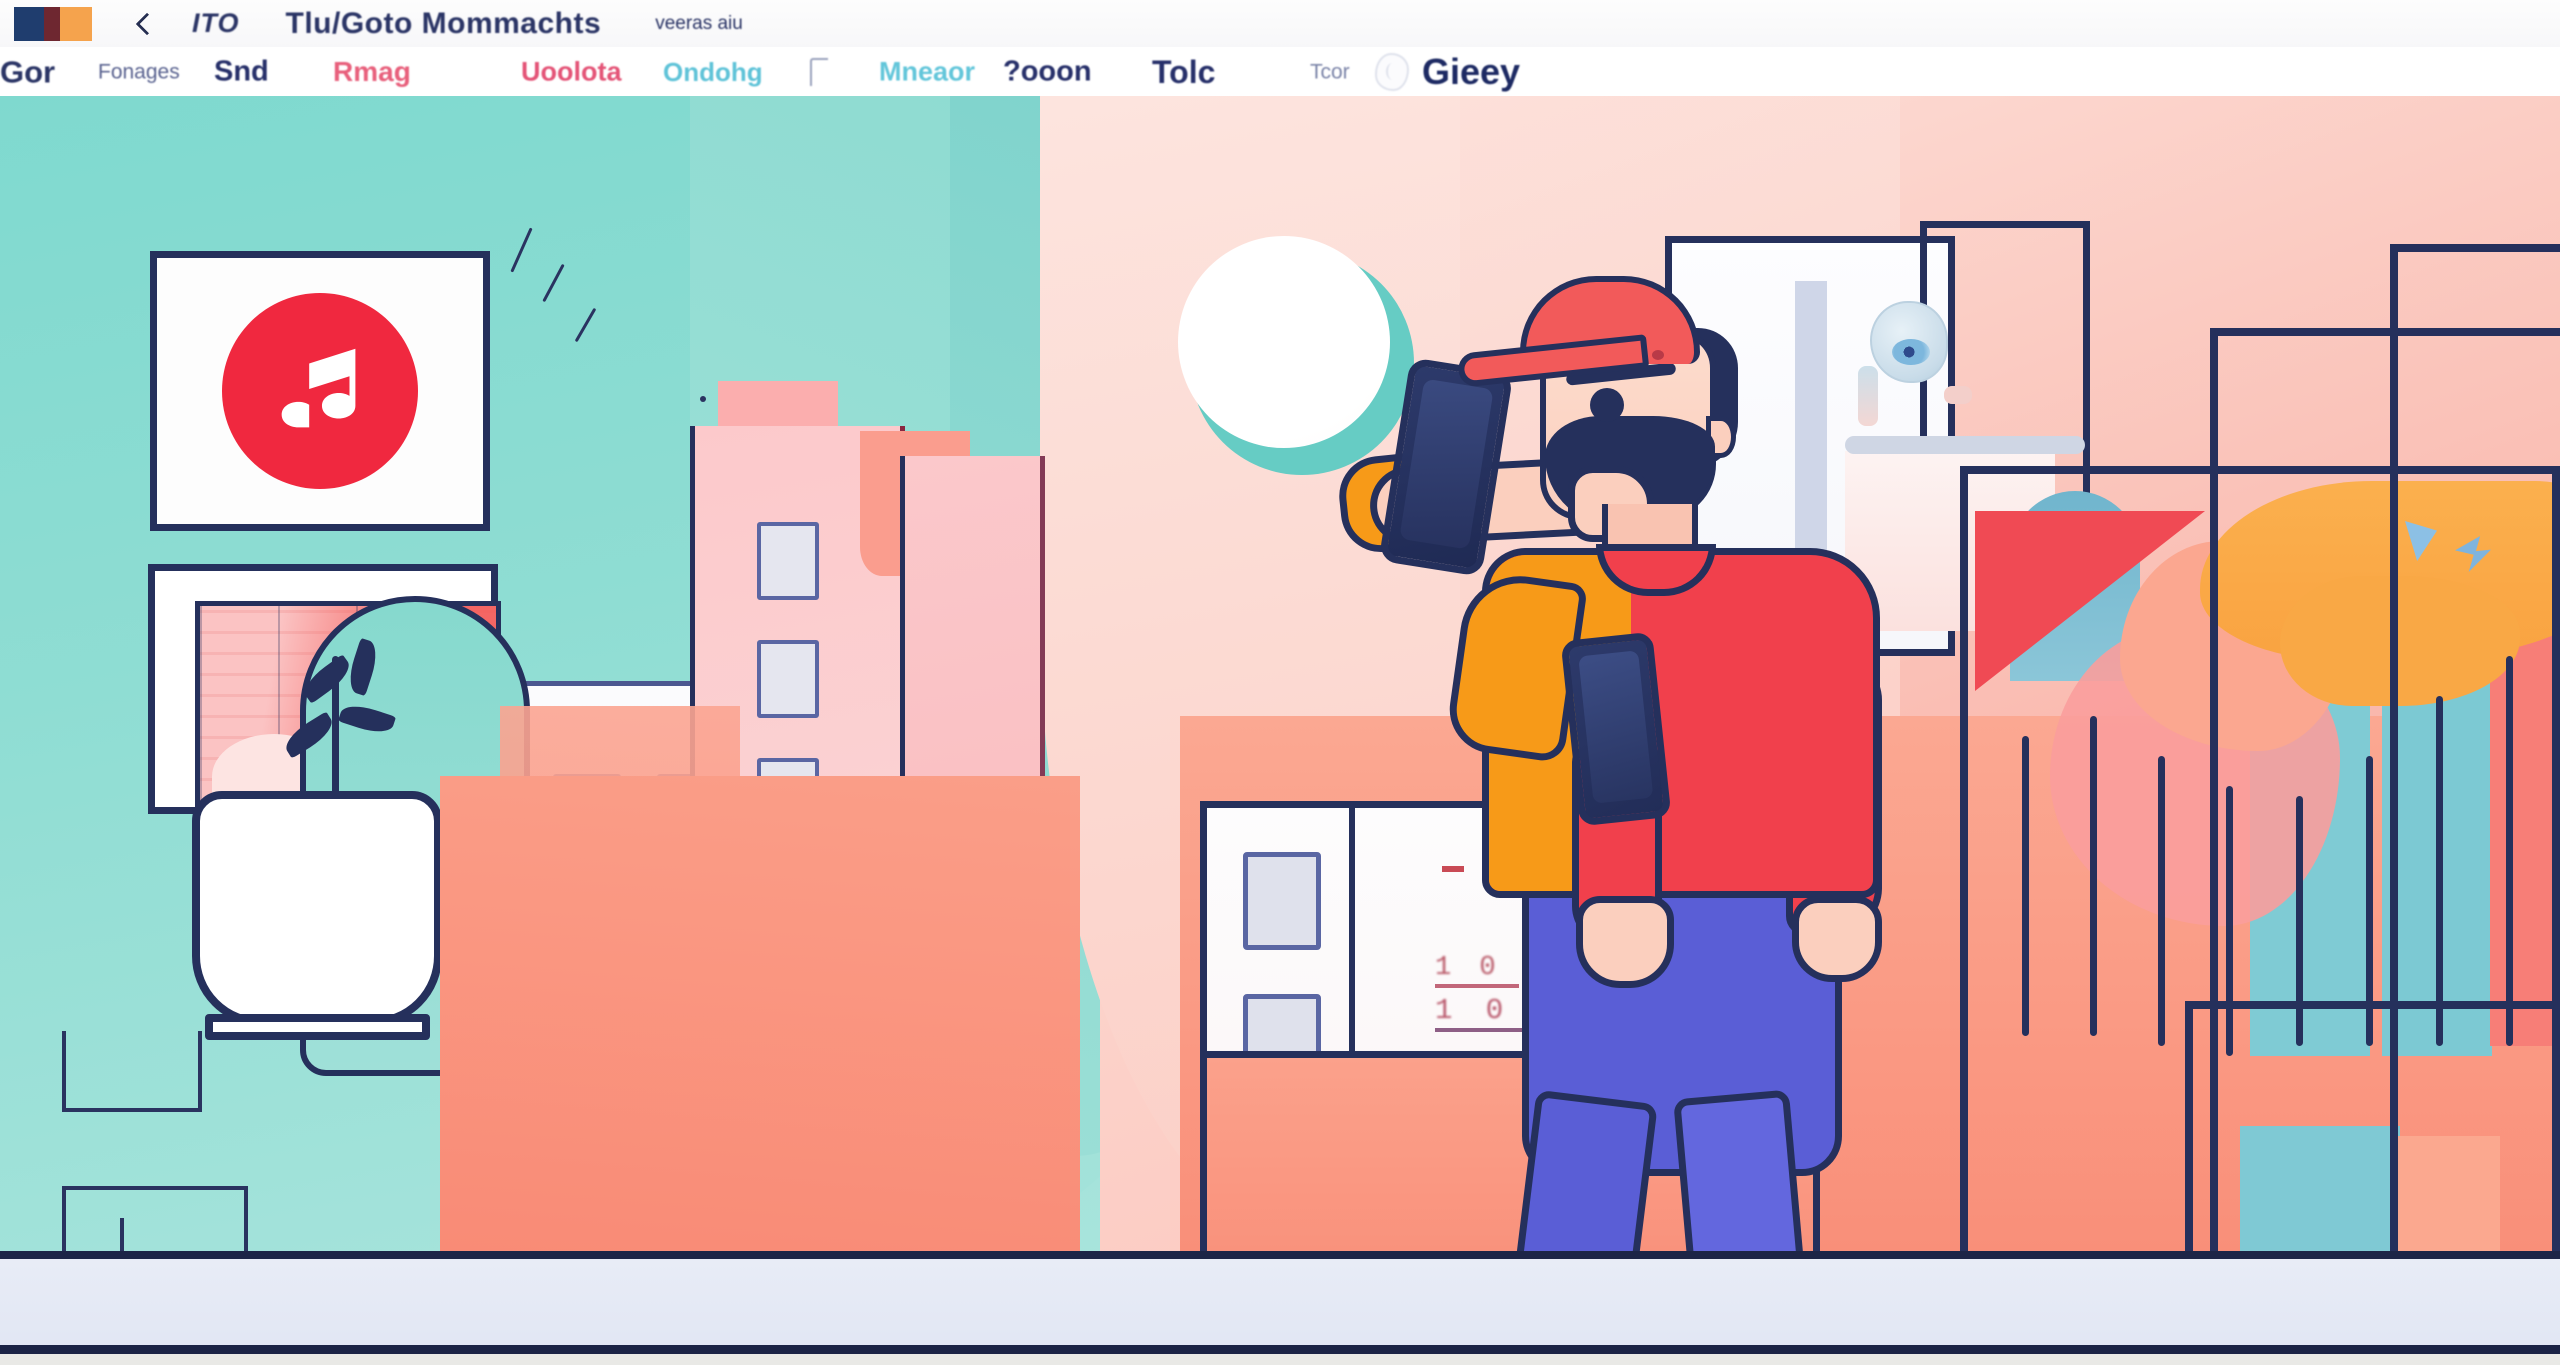 The height and width of the screenshot is (1365, 2560). Describe the element at coordinates (1280, 23) in the screenshot. I see `browser-title-bar: ITO Tlu/Goto Mommachts veeras aiu` at that location.